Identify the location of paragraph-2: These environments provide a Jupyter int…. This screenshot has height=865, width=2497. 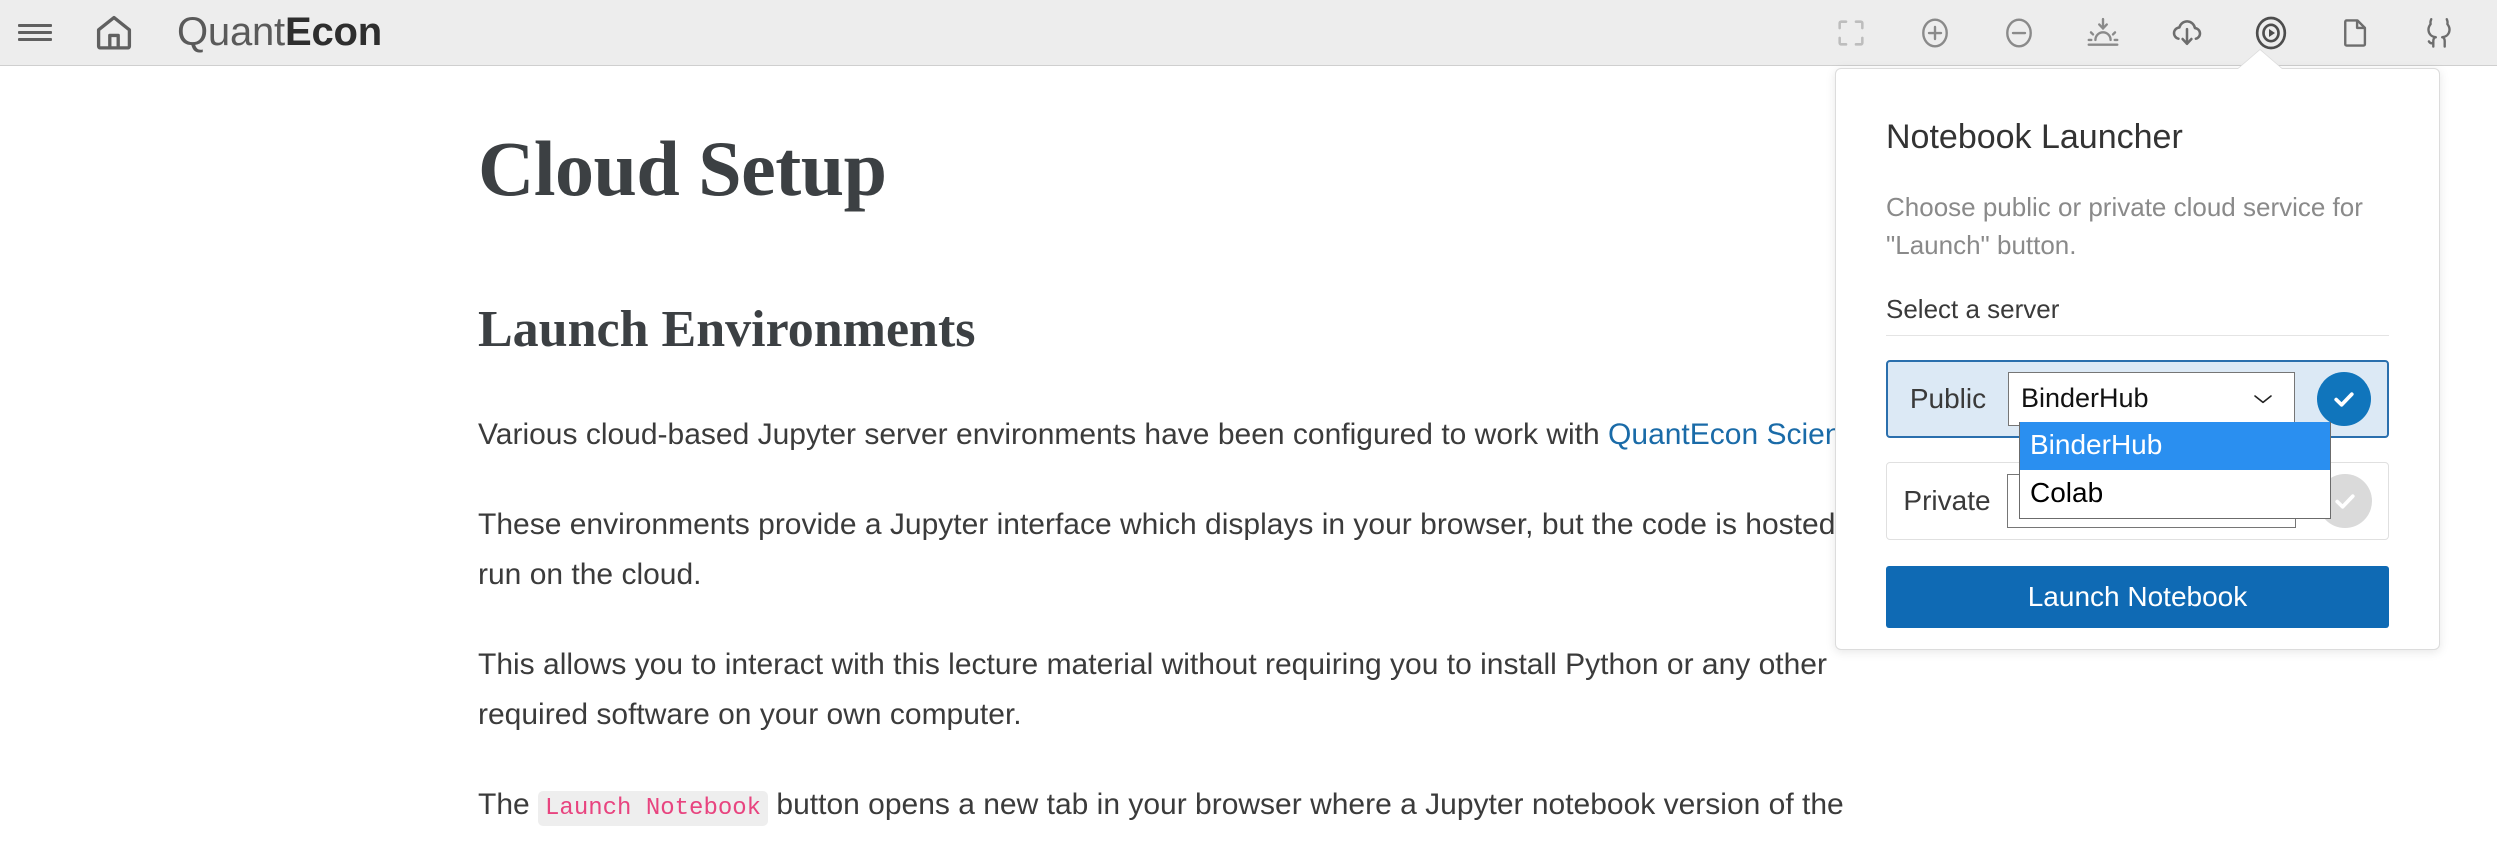
(1186, 549).